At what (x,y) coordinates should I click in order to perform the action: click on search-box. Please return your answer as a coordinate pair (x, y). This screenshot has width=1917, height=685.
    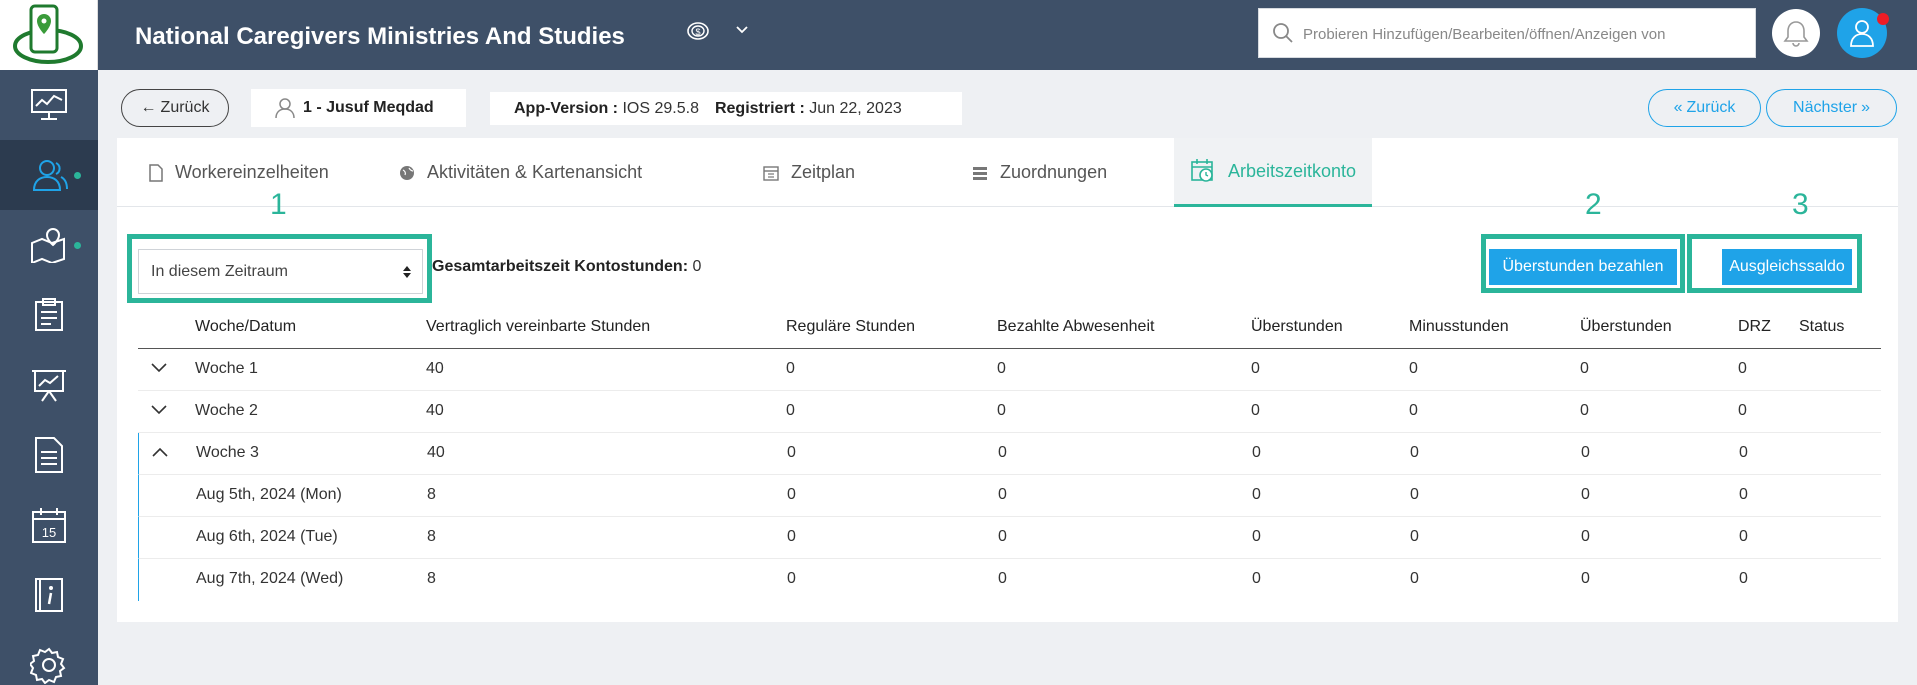
    Looking at the image, I should click on (1507, 33).